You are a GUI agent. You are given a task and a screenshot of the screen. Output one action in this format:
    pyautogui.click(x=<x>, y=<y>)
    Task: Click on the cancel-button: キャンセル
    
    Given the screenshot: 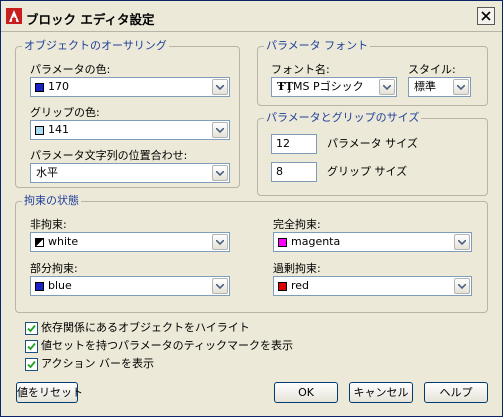 What is the action you would take?
    pyautogui.click(x=381, y=392)
    